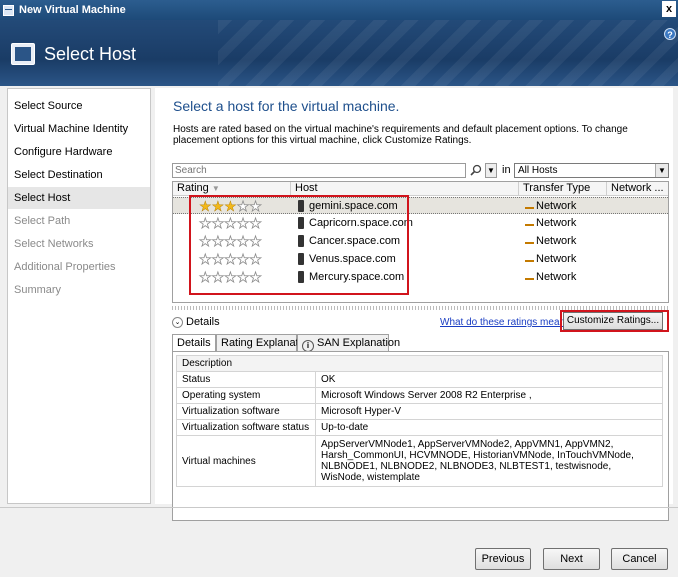 The width and height of the screenshot is (678, 577). Describe the element at coordinates (670, 34) in the screenshot. I see `help-icon: ?` at that location.